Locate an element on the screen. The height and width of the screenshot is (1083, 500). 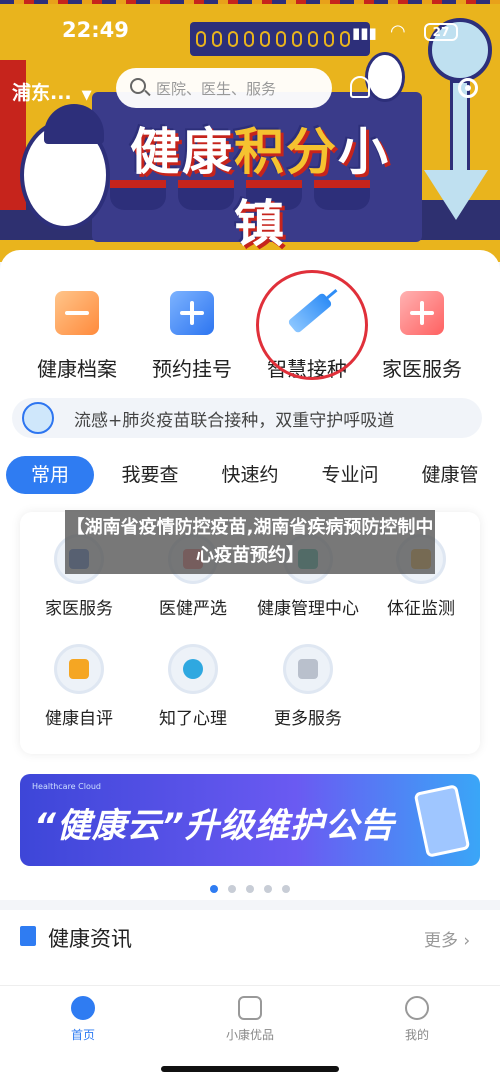
health-record-icon is located at coordinates (77, 313).